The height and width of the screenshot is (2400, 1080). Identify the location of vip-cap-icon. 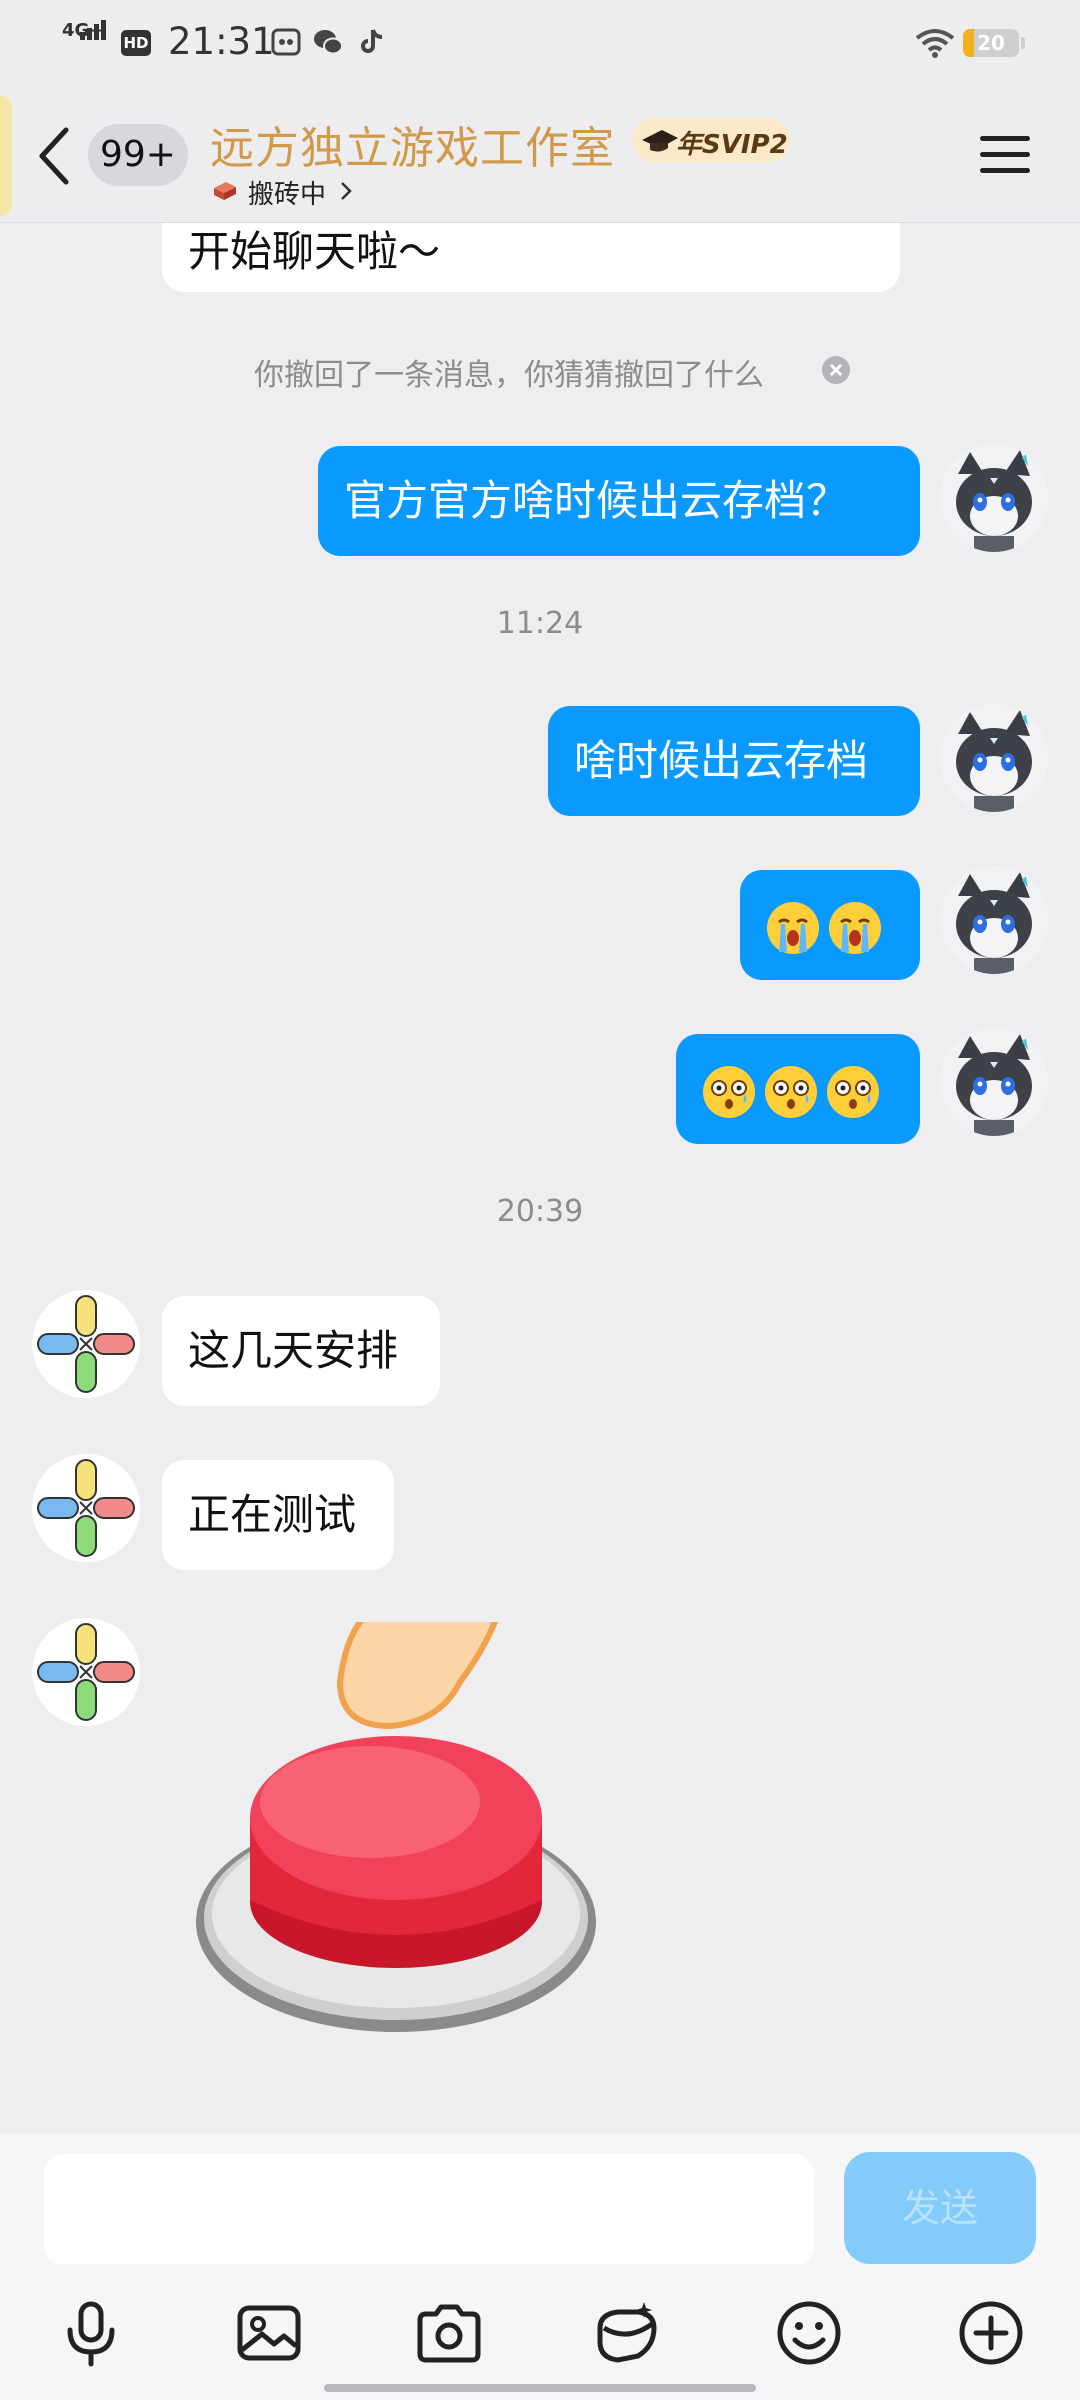
(660, 141).